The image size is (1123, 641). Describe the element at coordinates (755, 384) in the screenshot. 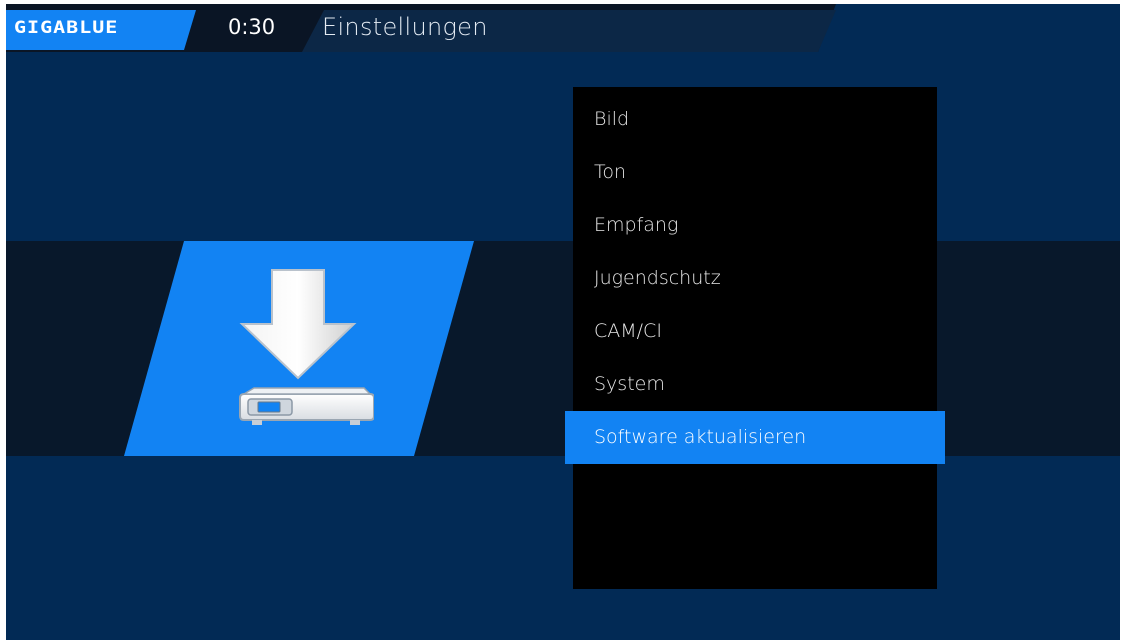

I see `menu-item-system: System` at that location.